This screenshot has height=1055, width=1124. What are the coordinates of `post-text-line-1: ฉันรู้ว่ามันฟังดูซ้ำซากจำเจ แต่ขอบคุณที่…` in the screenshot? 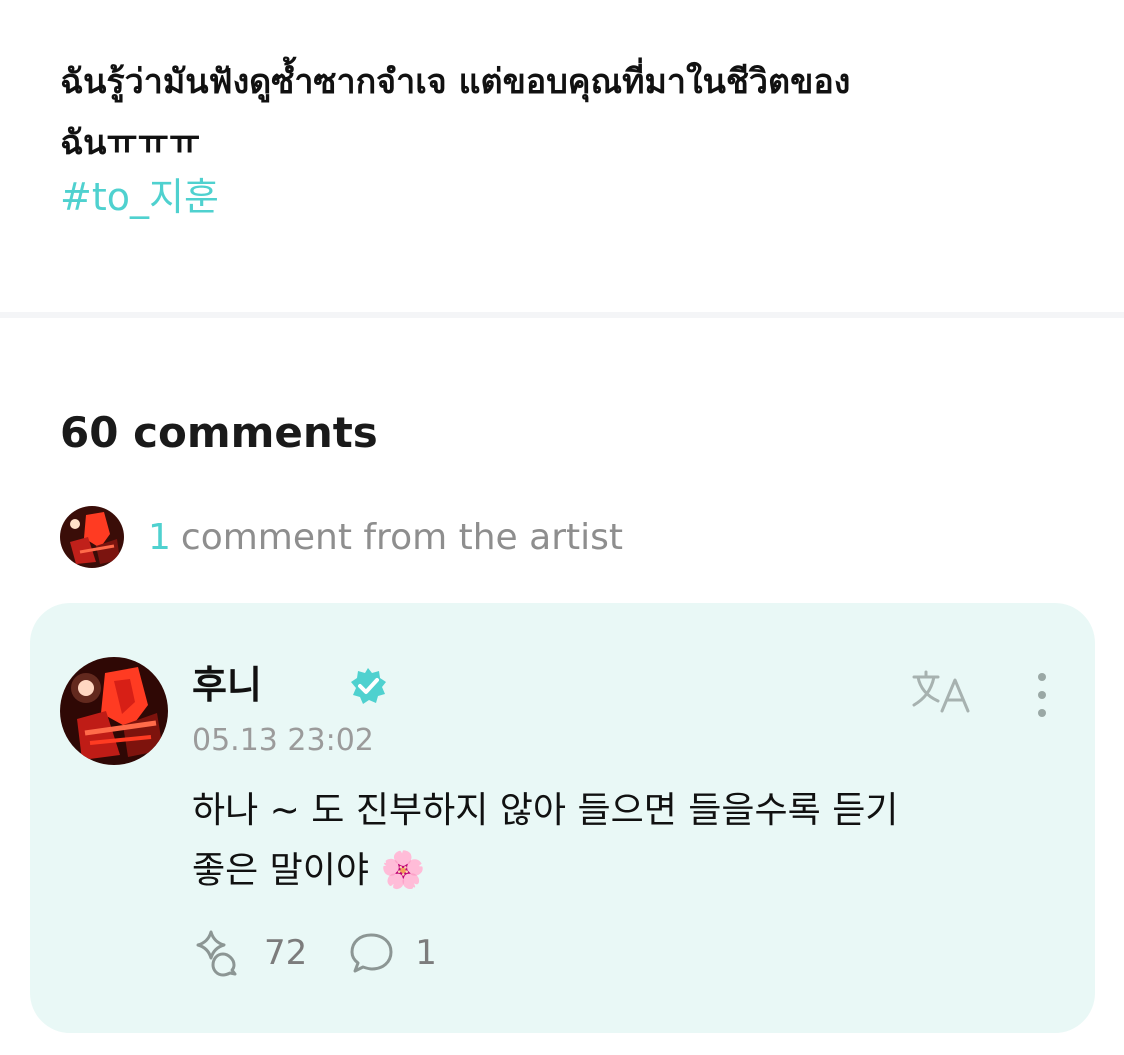 It's located at (455, 82).